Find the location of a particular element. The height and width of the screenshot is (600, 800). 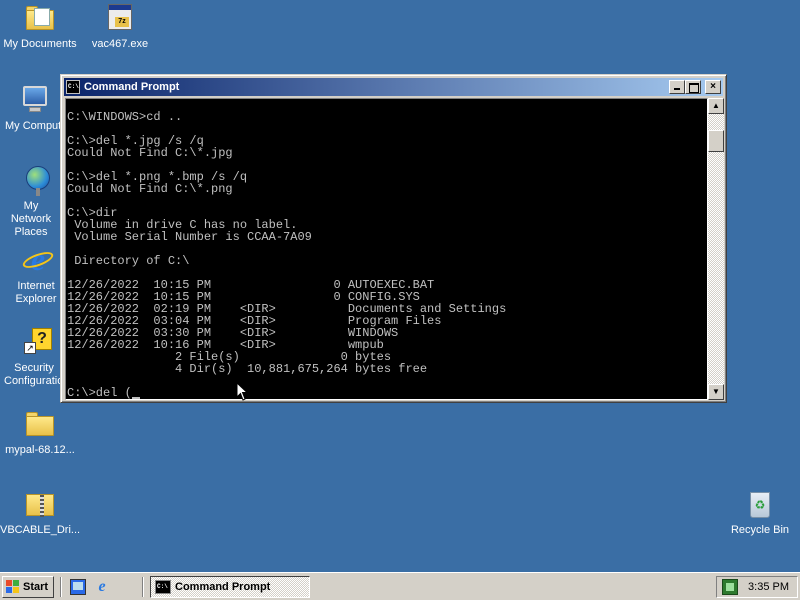

desktop-icon-label: My Documents is located at coordinates (40, 44).